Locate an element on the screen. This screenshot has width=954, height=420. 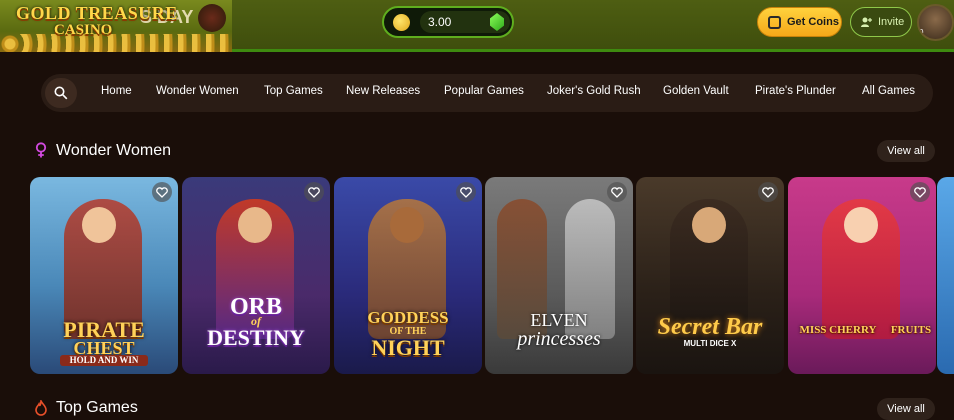
casino-logo: S DAY GOLD TREASURE CASINO is located at coordinates (116, 26).